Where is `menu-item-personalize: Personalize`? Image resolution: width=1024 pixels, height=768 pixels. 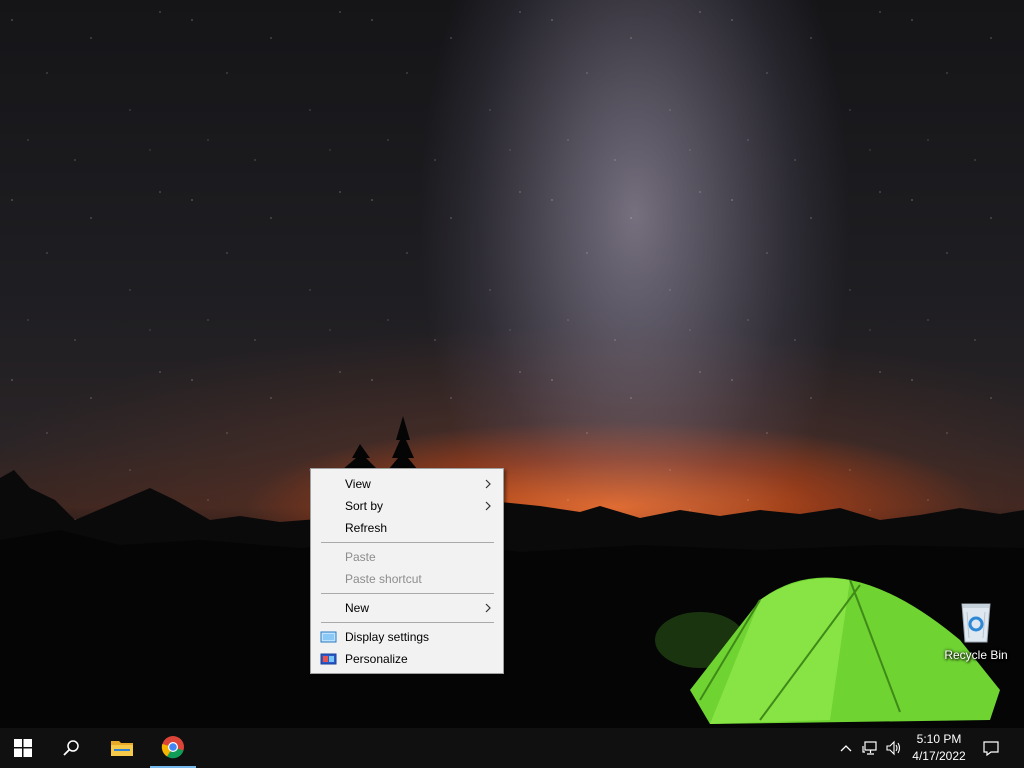 menu-item-personalize: Personalize is located at coordinates (407, 659).